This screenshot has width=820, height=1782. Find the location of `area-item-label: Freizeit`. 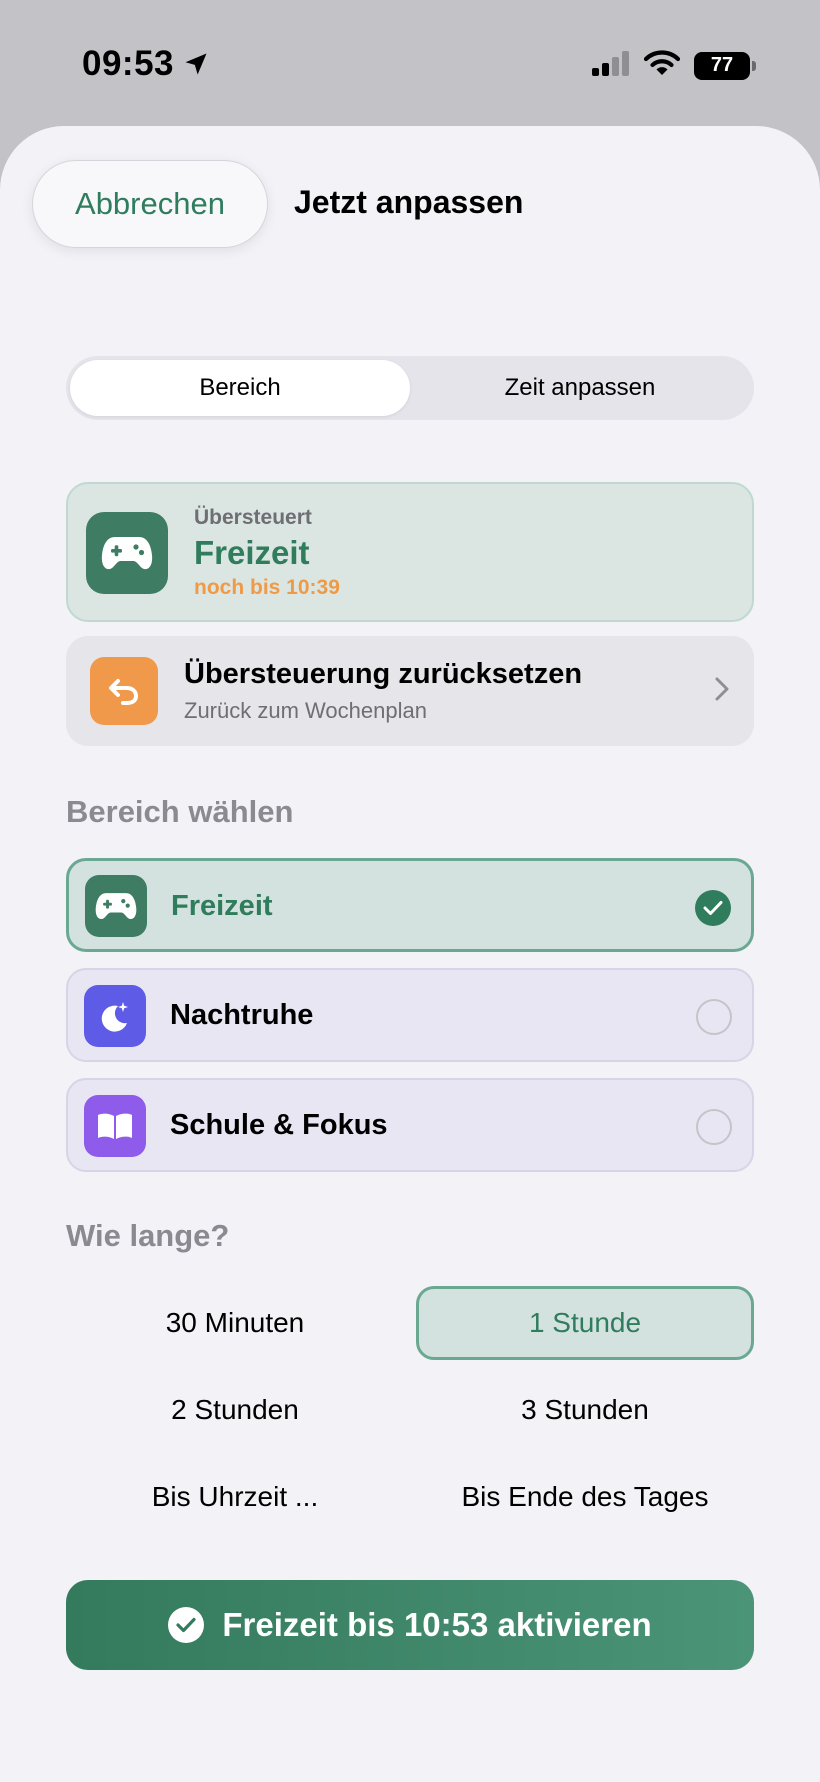

area-item-label: Freizeit is located at coordinates (222, 906).